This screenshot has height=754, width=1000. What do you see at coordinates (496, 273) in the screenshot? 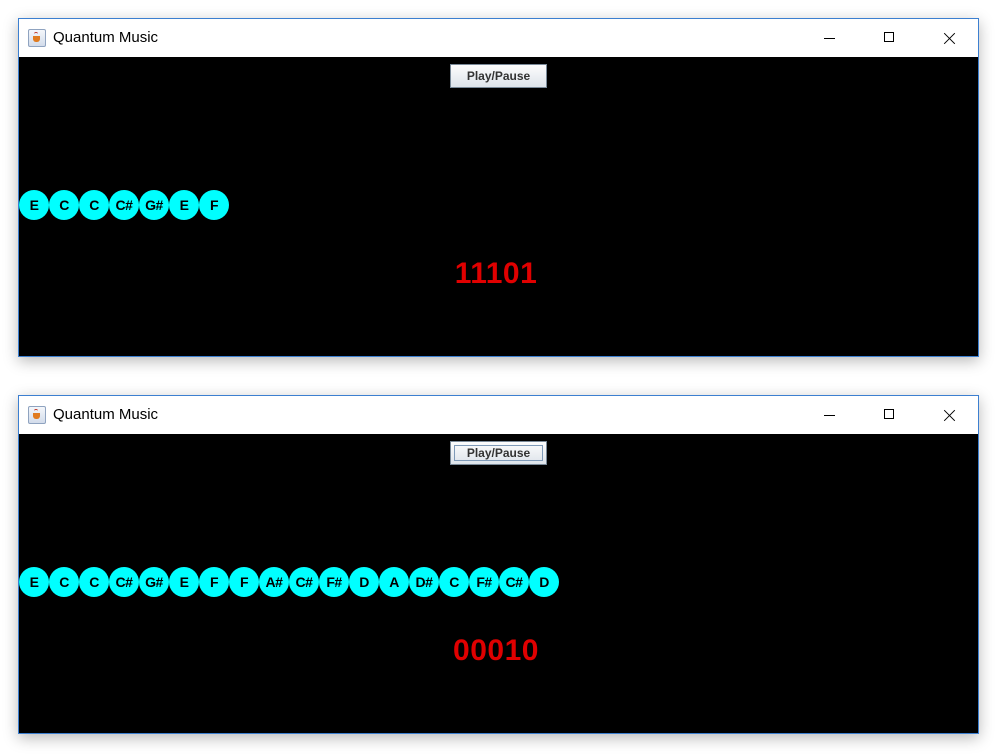
I see `bit-string: 11101` at bounding box center [496, 273].